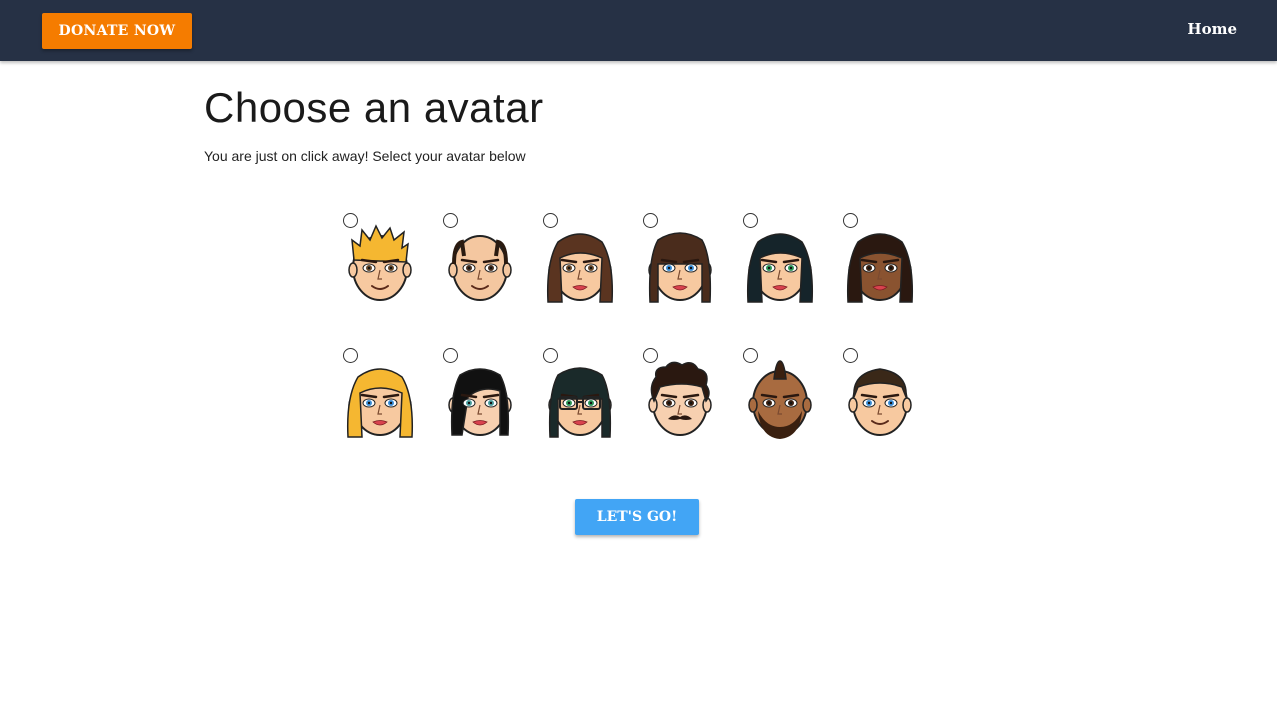 This screenshot has width=1277, height=723. Describe the element at coordinates (480, 264) in the screenshot. I see `bald-man-avatar-icon` at that location.